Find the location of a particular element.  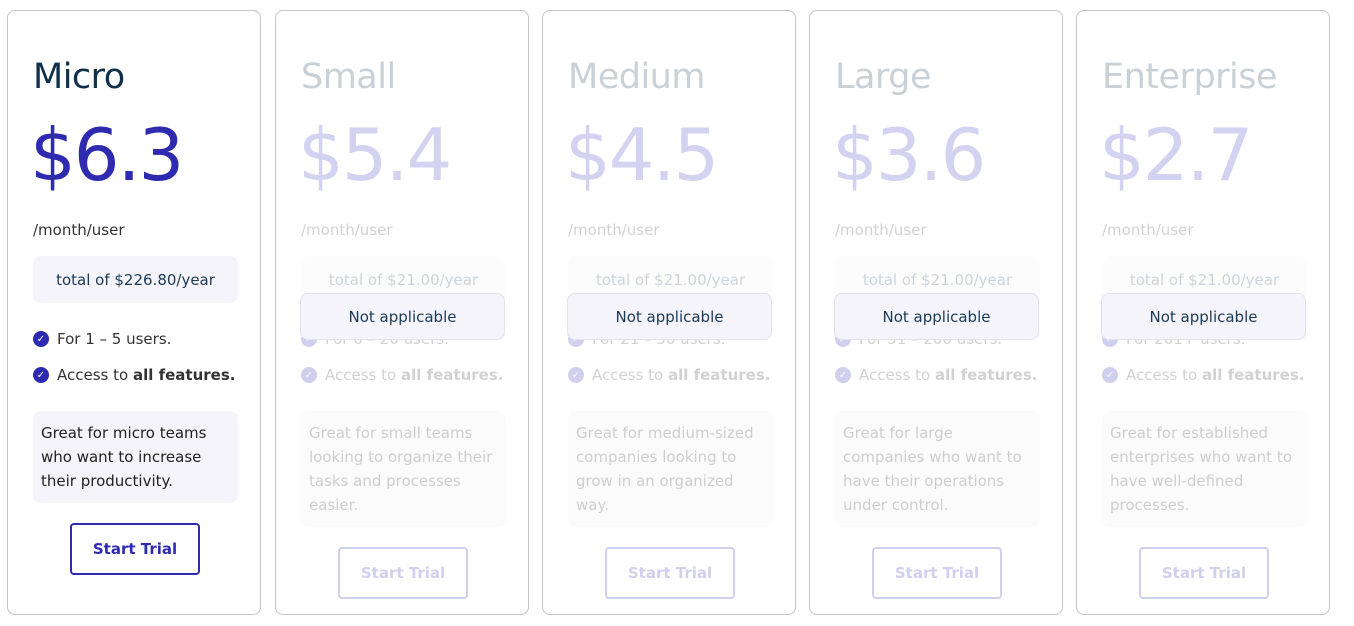

plan-price: $2.7 is located at coordinates (1176, 155).